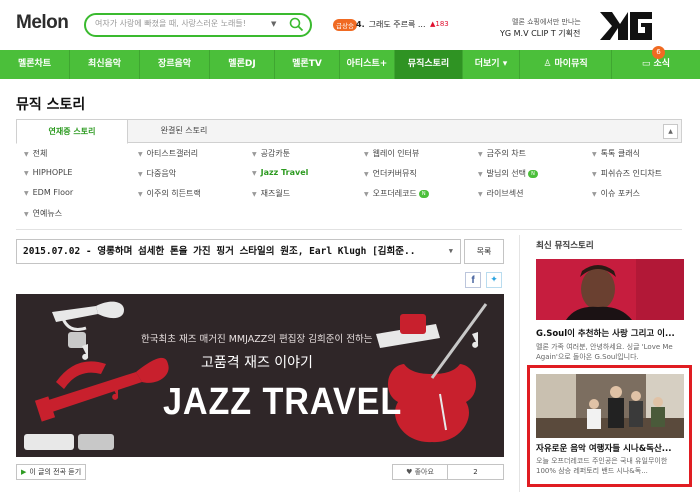  What do you see at coordinates (450, 251) in the screenshot?
I see `dropdown-arrow-icon: ▼` at bounding box center [450, 251].